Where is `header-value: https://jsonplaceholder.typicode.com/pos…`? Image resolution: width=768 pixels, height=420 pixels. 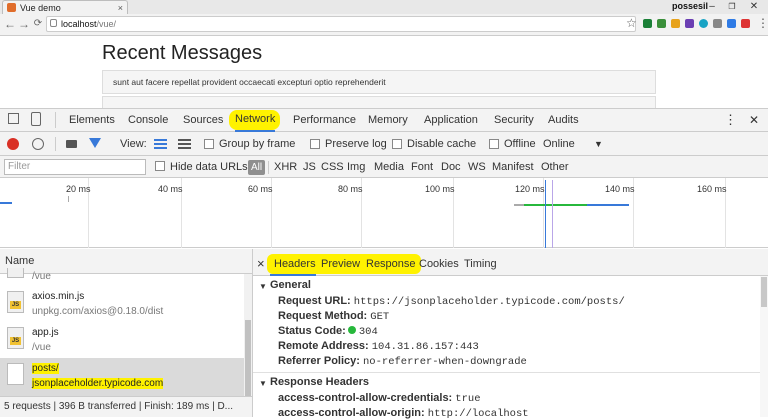
header-value: https://jsonplaceholder.typicode.com/pos… is located at coordinates (489, 302).